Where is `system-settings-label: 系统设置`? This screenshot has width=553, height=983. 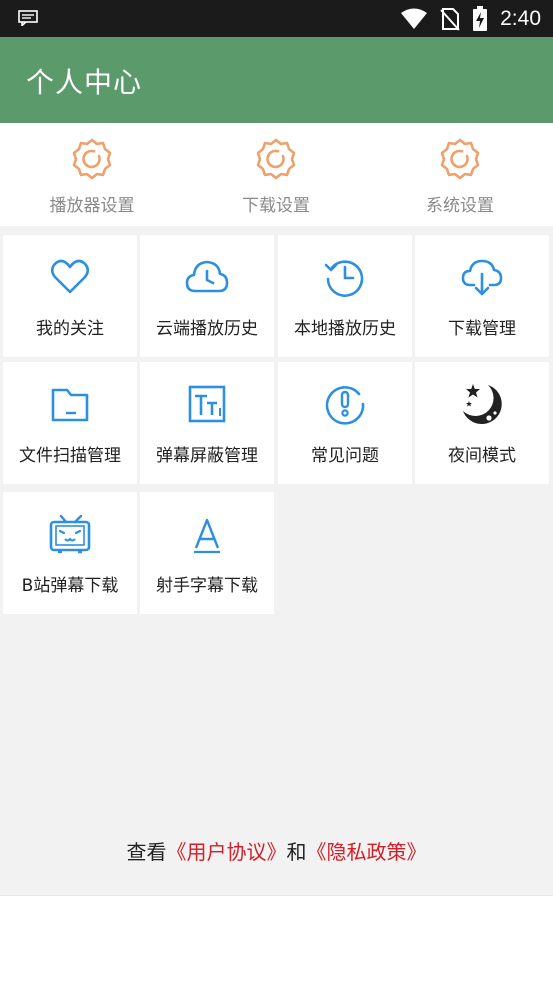 system-settings-label: 系统设置 is located at coordinates (460, 206).